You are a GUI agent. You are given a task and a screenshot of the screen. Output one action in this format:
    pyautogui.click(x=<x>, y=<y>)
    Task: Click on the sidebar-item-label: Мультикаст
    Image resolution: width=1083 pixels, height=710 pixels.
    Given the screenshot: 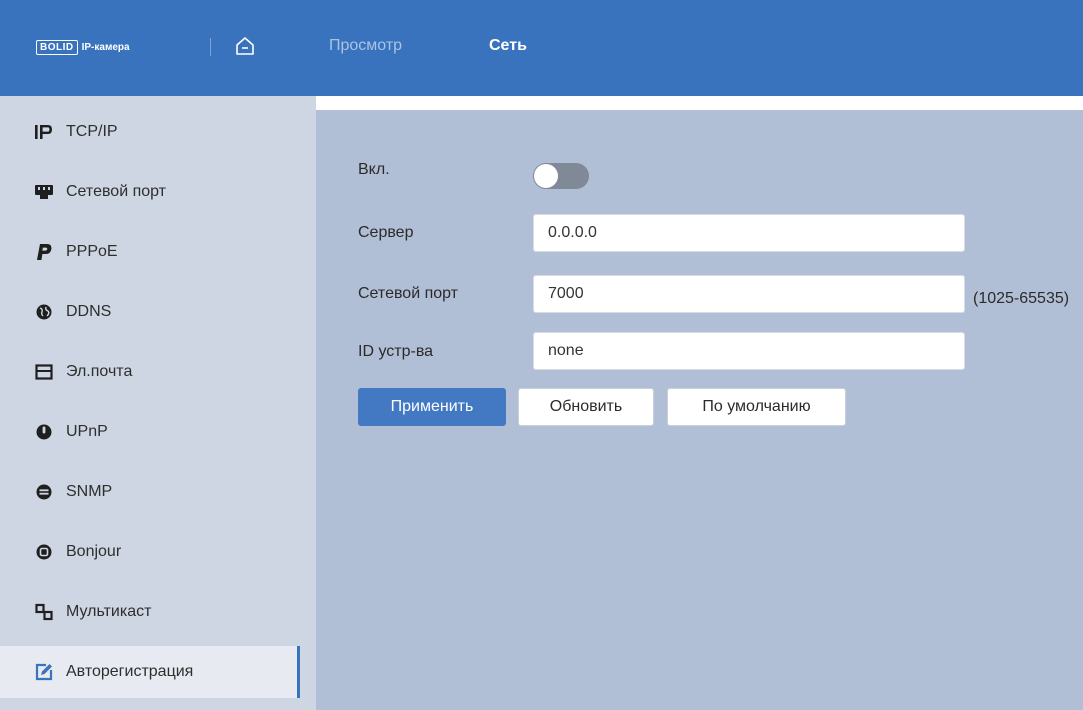 What is the action you would take?
    pyautogui.click(x=109, y=611)
    